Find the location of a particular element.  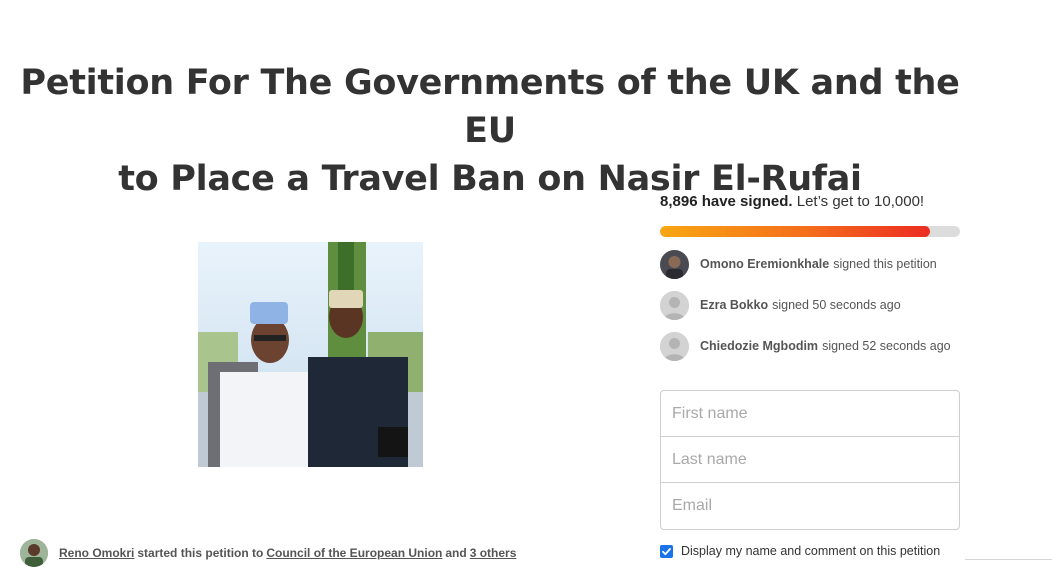

recent-signer-item: Ezra Bokko signed 50 seconds ago is located at coordinates (810, 305).